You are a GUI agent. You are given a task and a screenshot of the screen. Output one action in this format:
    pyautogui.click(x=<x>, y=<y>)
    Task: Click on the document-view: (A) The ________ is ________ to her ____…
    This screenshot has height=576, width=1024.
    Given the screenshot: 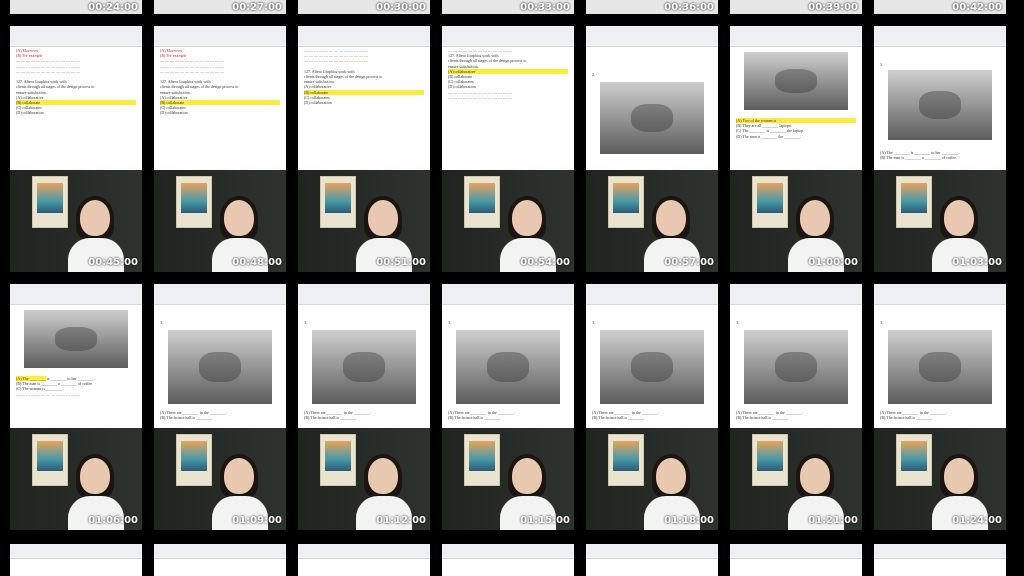 What is the action you would take?
    pyautogui.click(x=76, y=356)
    